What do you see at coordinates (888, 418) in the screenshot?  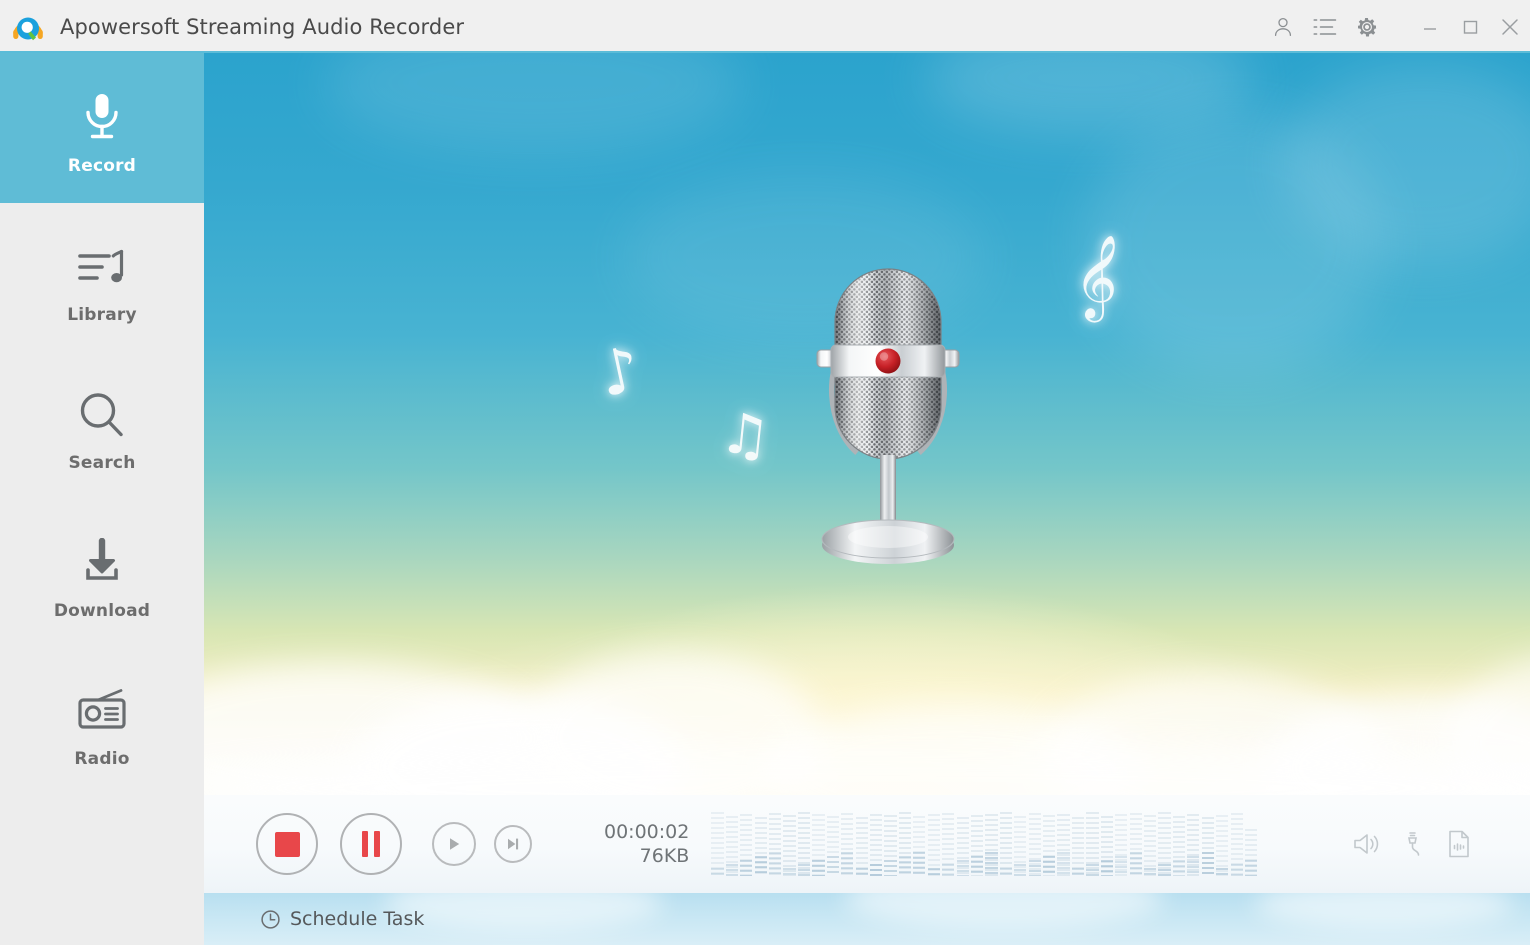 I see `retro-microphone-illustration` at bounding box center [888, 418].